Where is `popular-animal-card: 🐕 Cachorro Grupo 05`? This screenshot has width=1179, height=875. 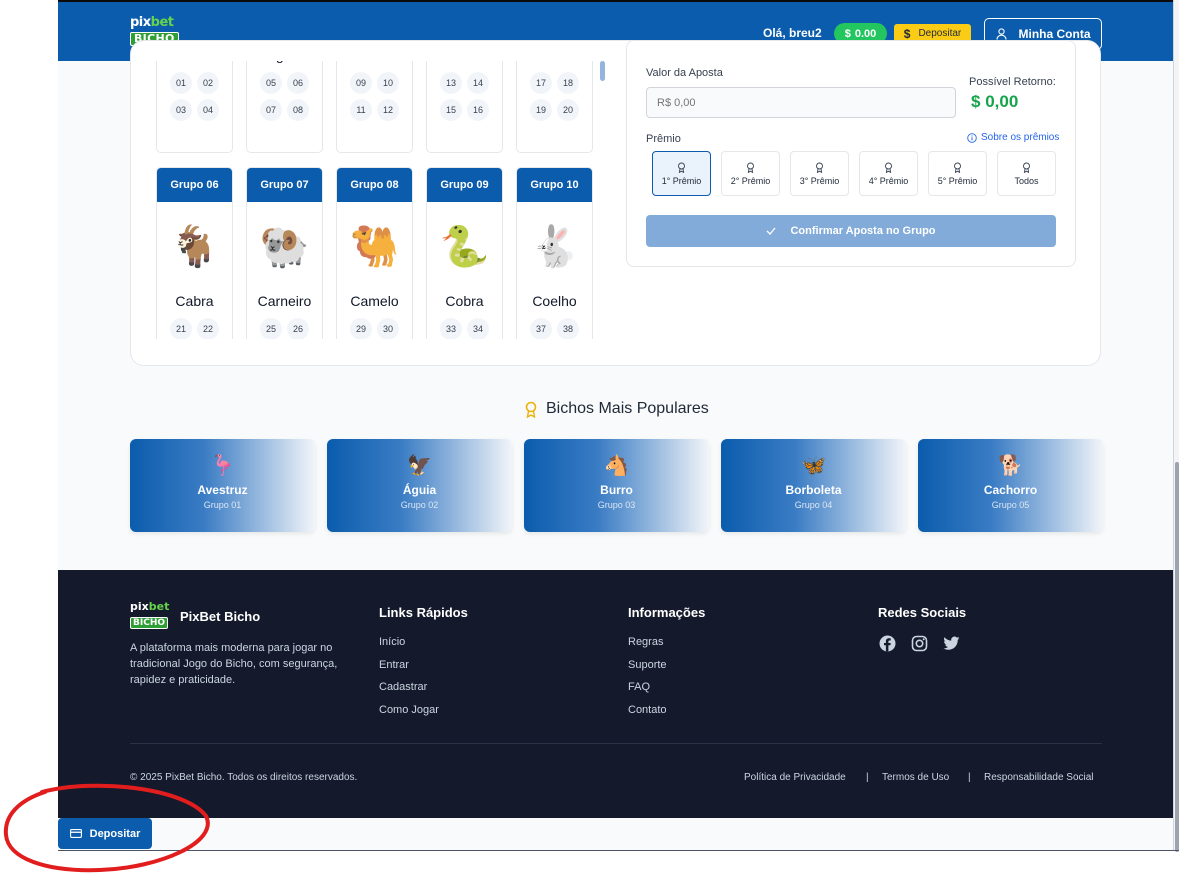
popular-animal-card: 🐕 Cachorro Grupo 05 is located at coordinates (1010, 485).